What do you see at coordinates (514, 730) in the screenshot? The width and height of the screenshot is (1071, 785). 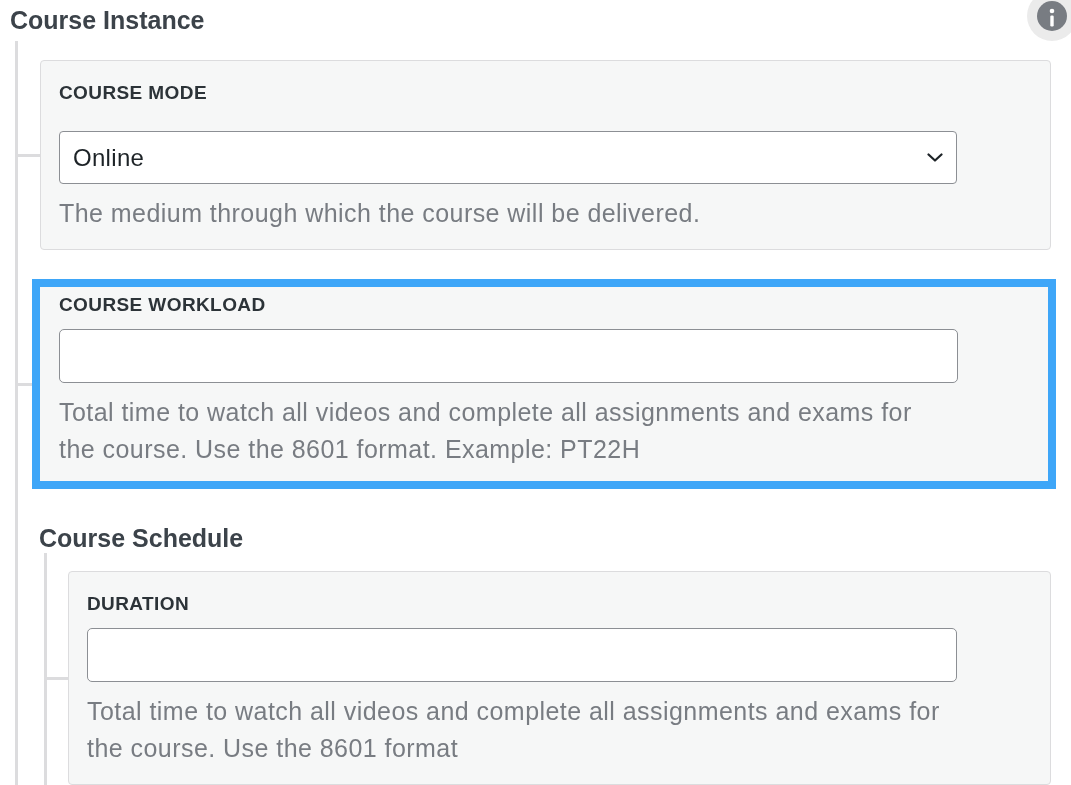 I see `help-text: Total time to watch all videos and complete all assignments and exams for the course. Use the 8601 format` at bounding box center [514, 730].